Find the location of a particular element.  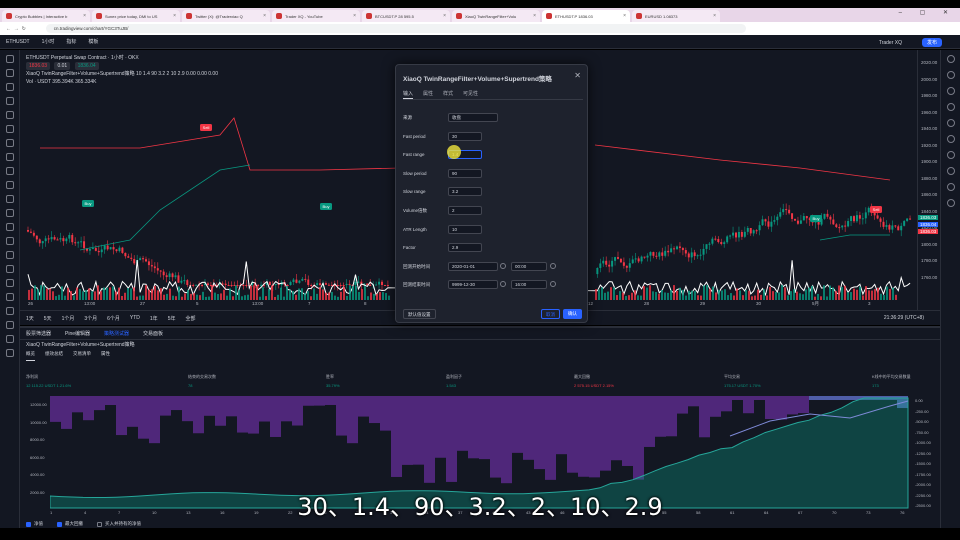

input-field: 90 is located at coordinates (465, 173).